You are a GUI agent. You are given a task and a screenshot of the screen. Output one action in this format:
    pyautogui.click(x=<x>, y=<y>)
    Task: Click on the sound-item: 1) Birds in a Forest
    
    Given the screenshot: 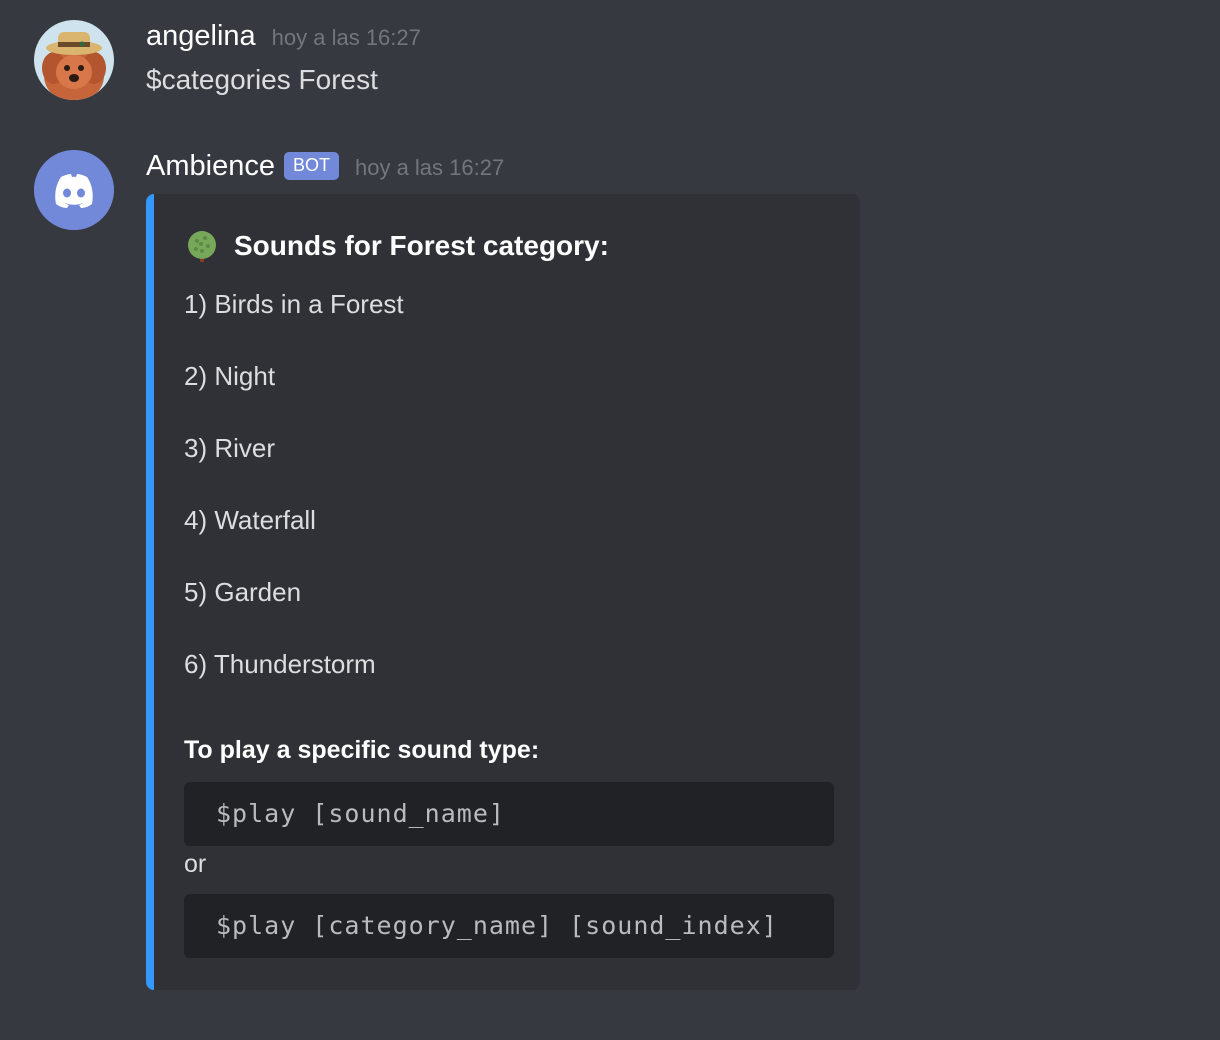 What is the action you would take?
    pyautogui.click(x=294, y=304)
    